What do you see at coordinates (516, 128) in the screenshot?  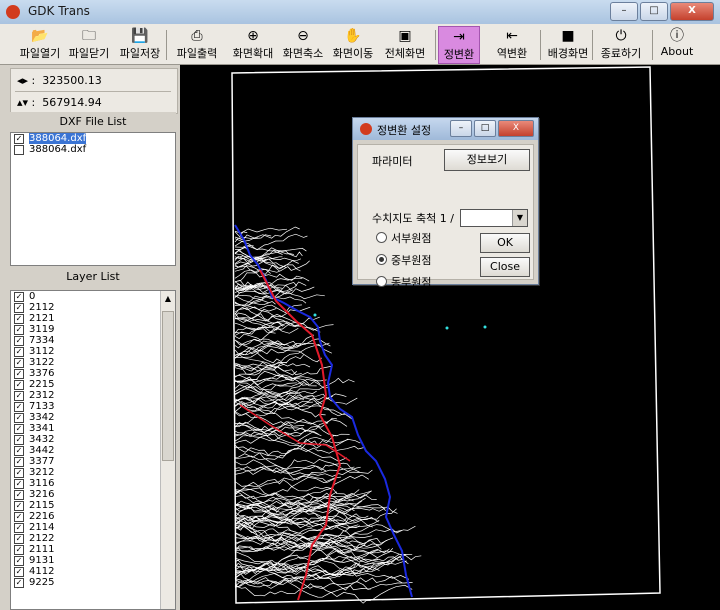 I see `dialog-close-x-button: X` at bounding box center [516, 128].